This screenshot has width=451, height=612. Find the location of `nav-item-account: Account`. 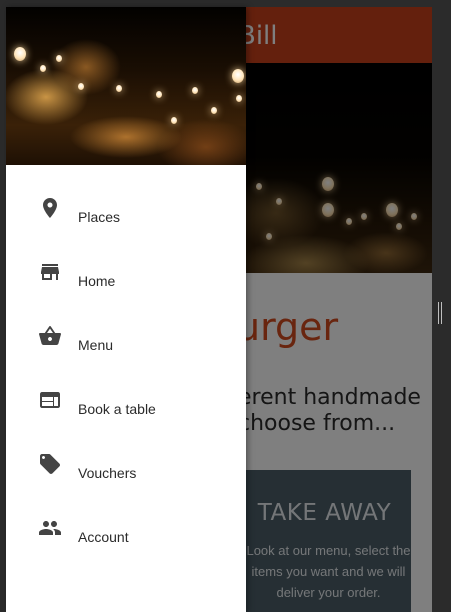

nav-item-account: Account is located at coordinates (126, 536).